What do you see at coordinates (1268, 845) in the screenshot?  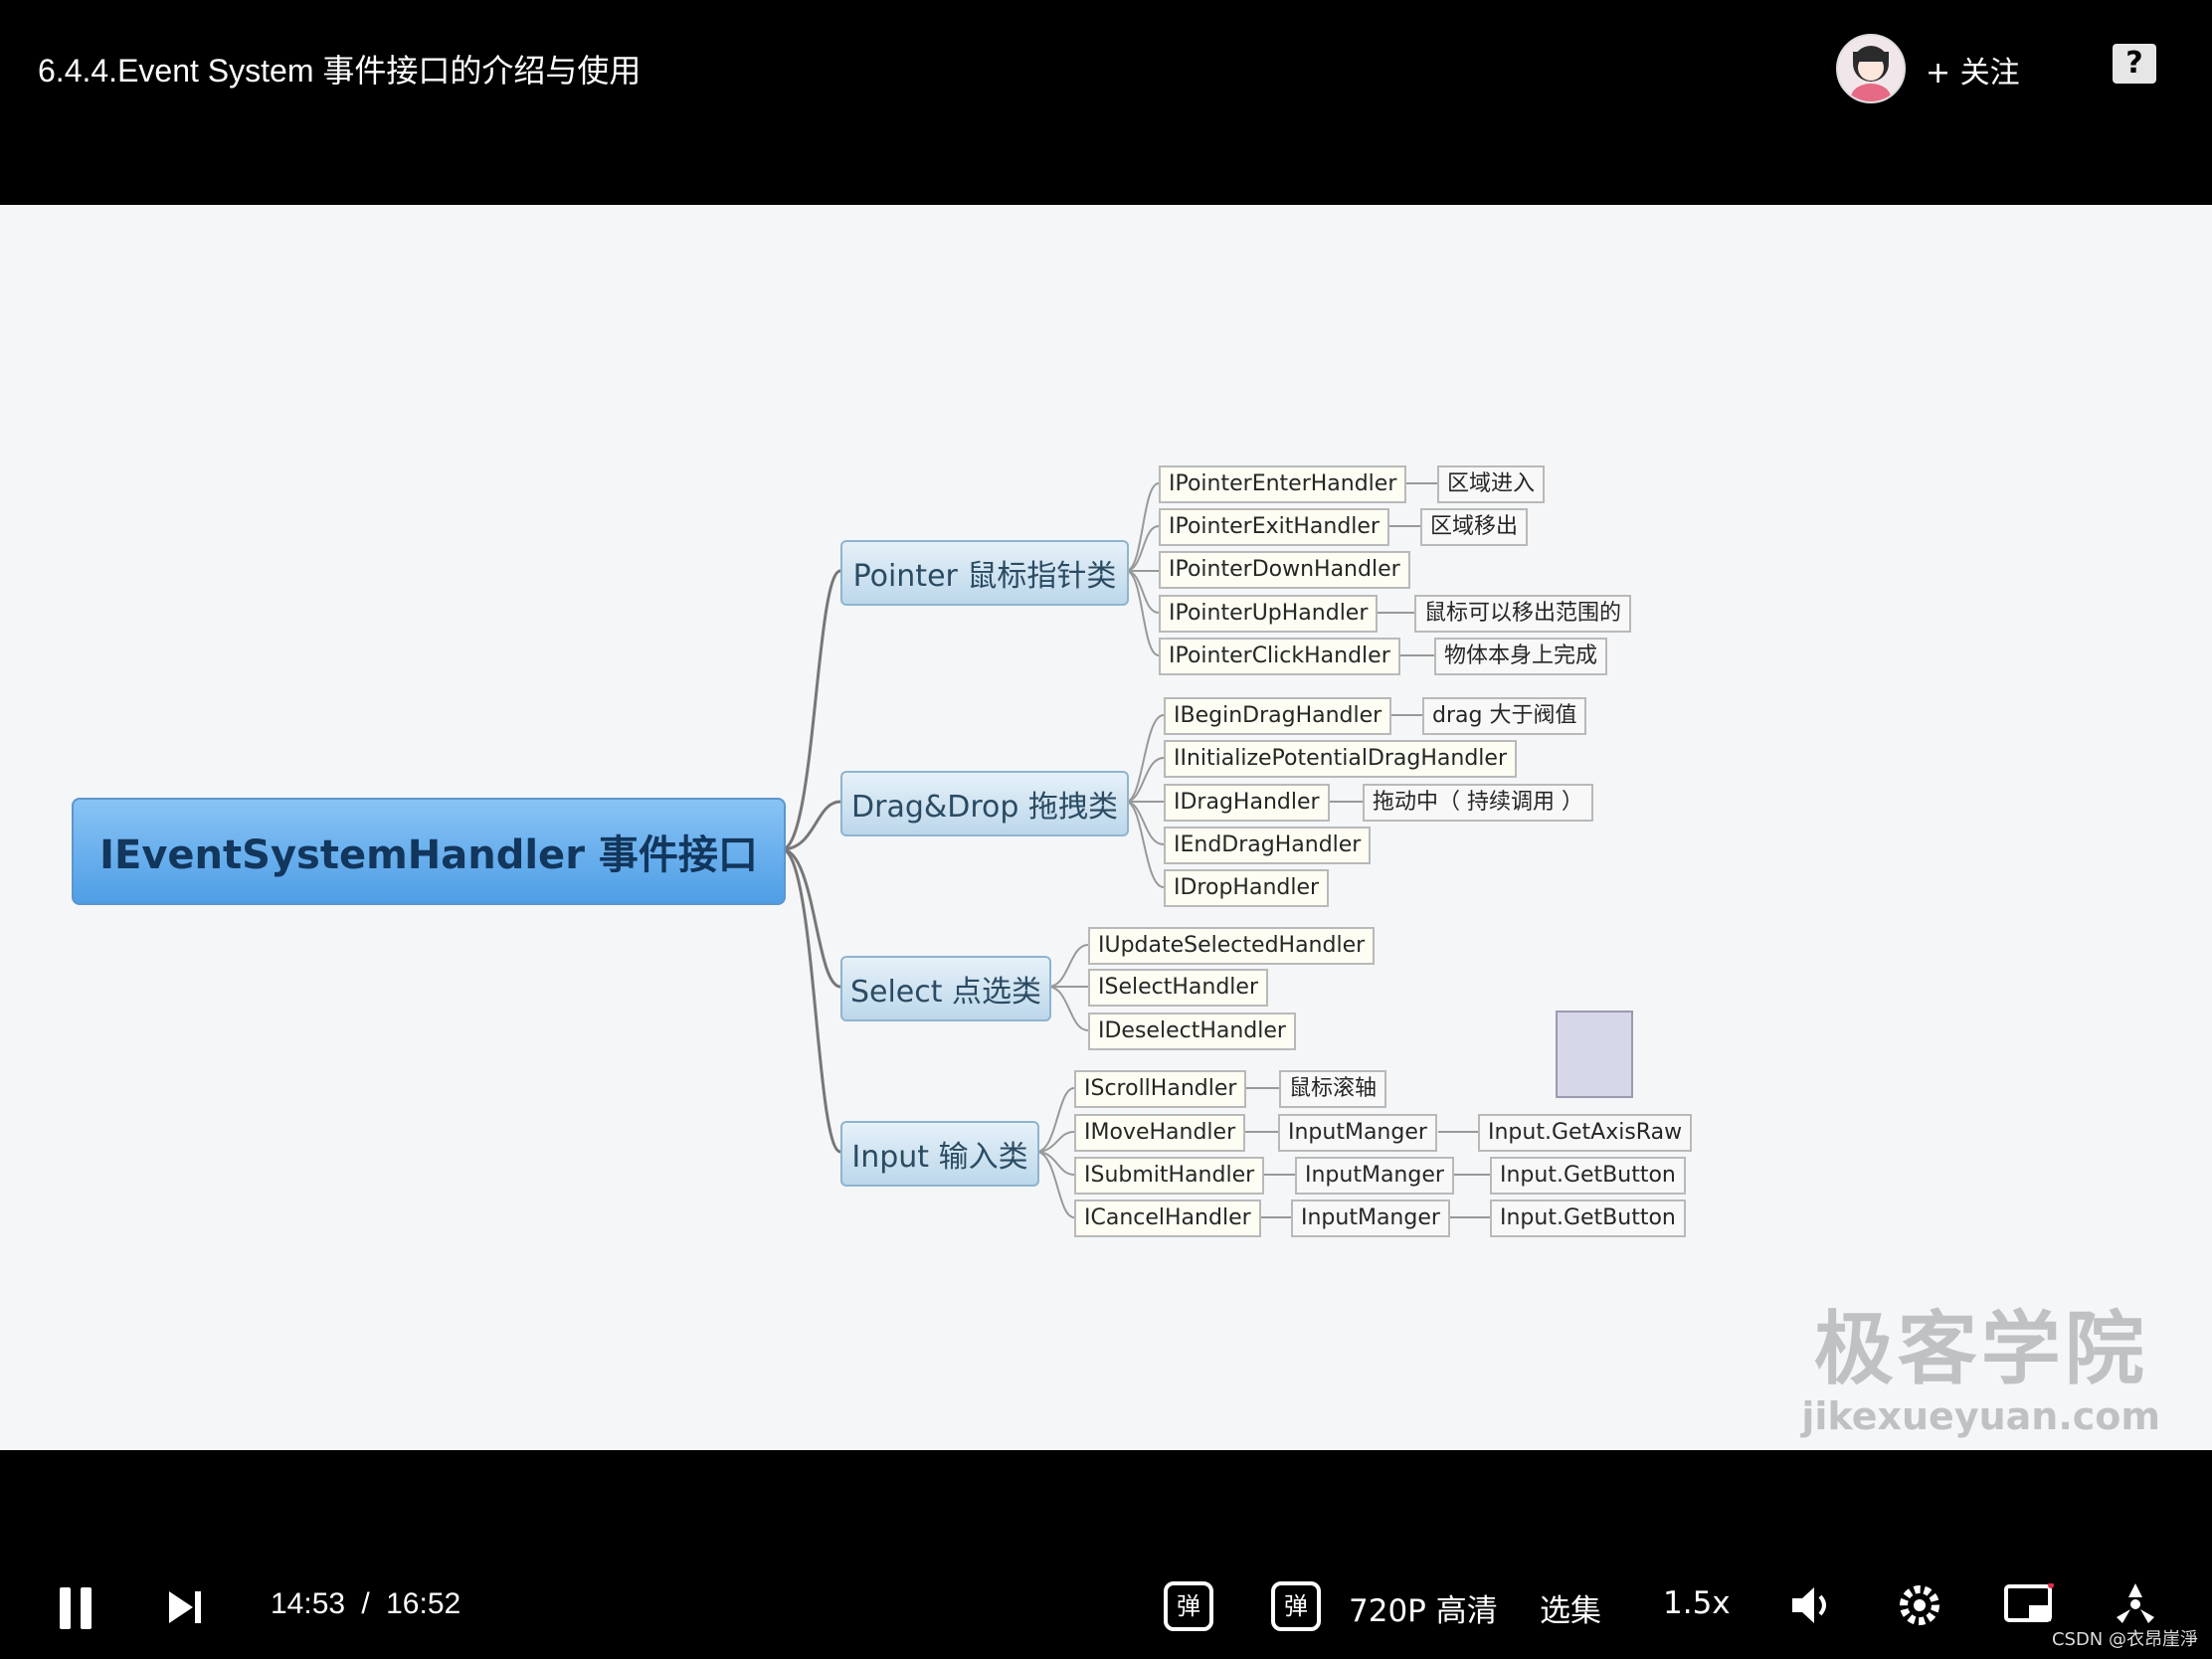 I see `leaf-end-drag: IEndDragHandler` at bounding box center [1268, 845].